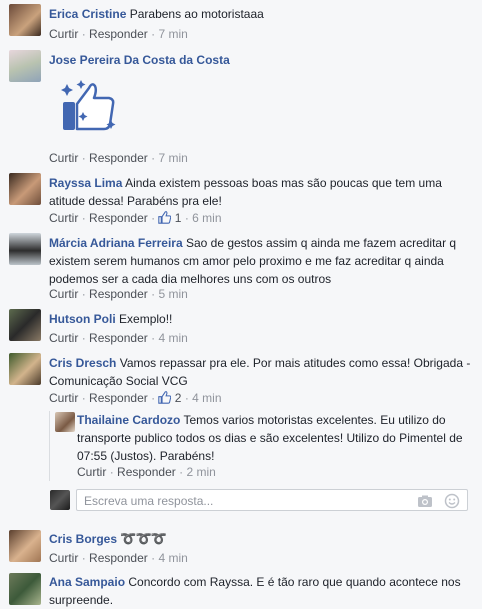 The width and height of the screenshot is (482, 609). Describe the element at coordinates (49, 446) in the screenshot. I see `reply-thread-line` at that location.